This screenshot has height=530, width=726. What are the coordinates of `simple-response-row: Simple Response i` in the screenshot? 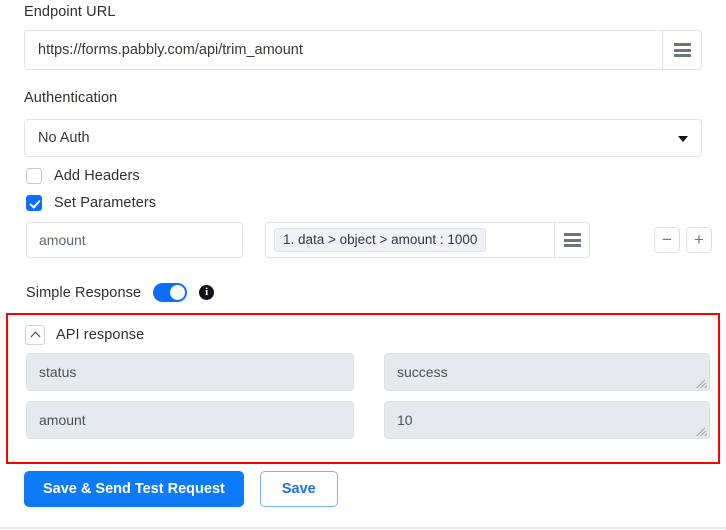 It's located at (120, 292).